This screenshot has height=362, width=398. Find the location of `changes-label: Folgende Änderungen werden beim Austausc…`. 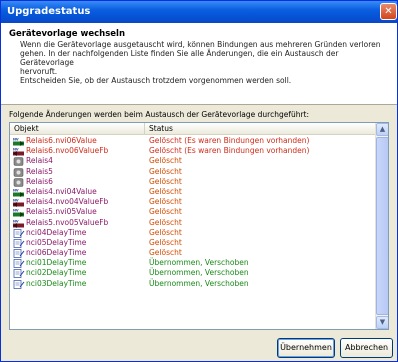

changes-label: Folgende Änderungen werden beim Austausc… is located at coordinates (159, 114).